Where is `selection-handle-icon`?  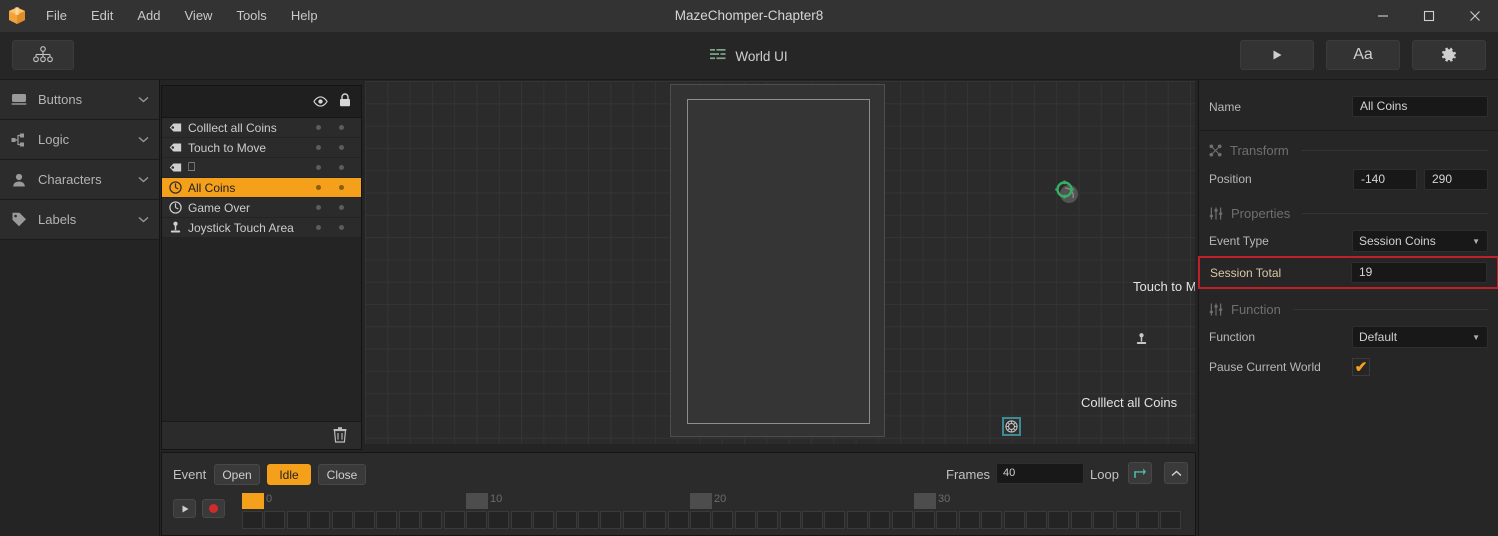 selection-handle-icon is located at coordinates (1067, 194).